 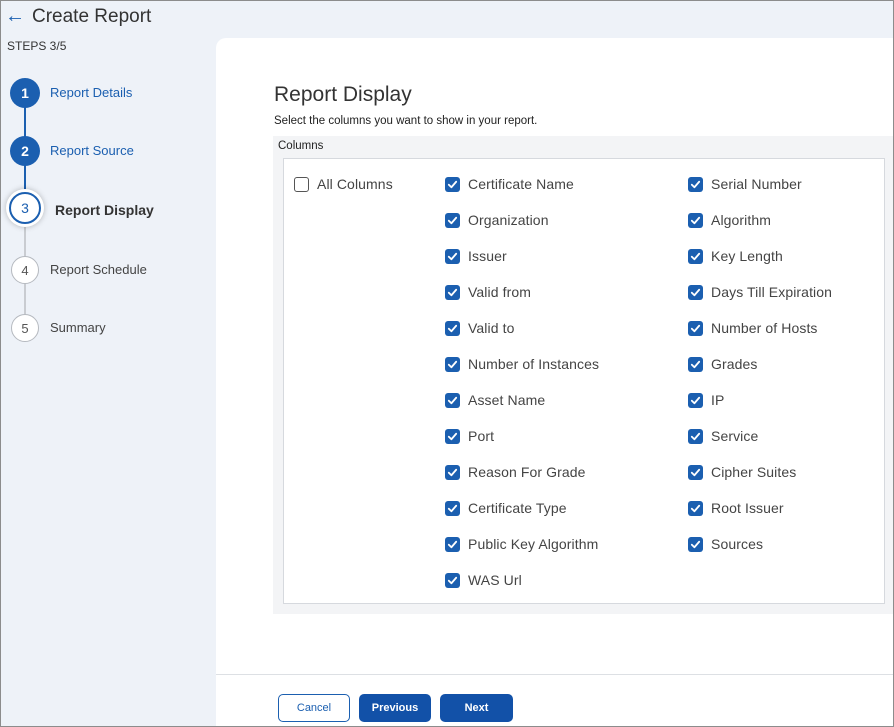 I want to click on step-5-indicator: 5, so click(x=25, y=328).